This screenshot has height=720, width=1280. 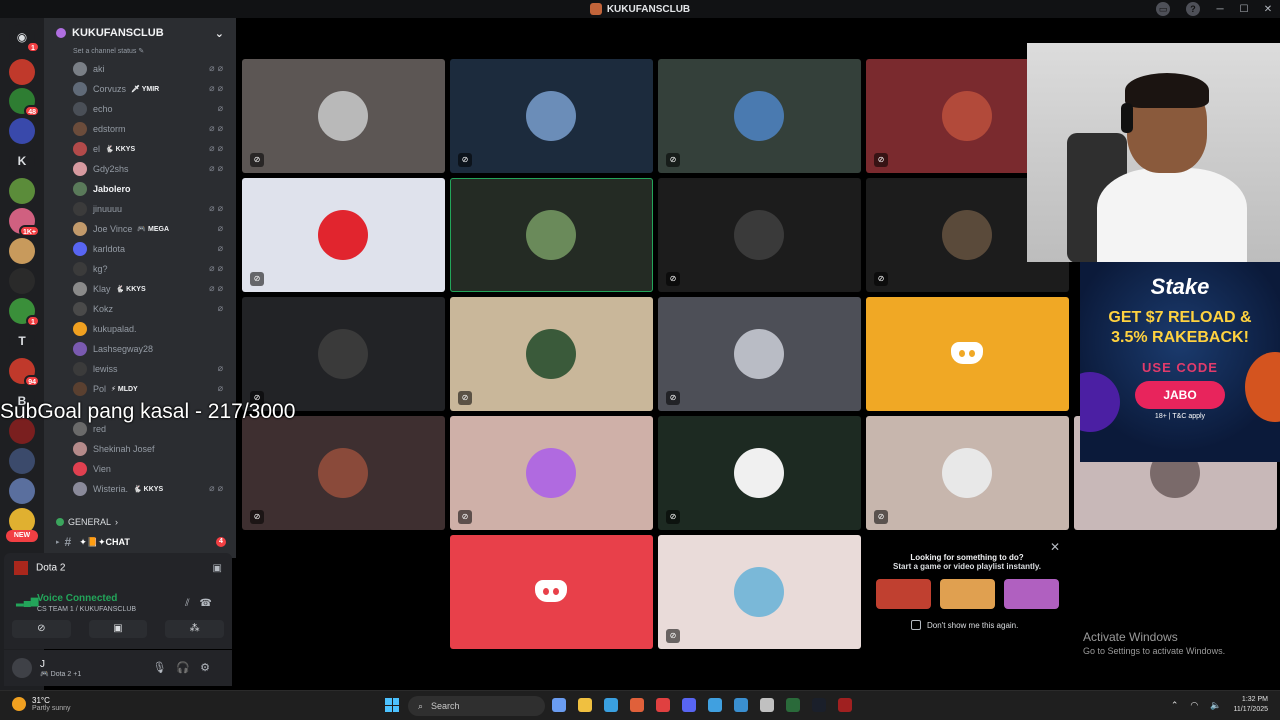 What do you see at coordinates (210, 668) in the screenshot?
I see `gear-icon: ⚙` at bounding box center [210, 668].